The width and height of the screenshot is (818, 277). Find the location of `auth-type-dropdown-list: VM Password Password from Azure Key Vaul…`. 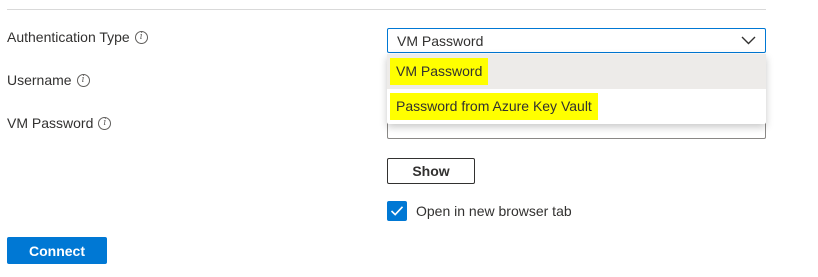

auth-type-dropdown-list: VM Password Password from Azure Key Vaul… is located at coordinates (576, 89).